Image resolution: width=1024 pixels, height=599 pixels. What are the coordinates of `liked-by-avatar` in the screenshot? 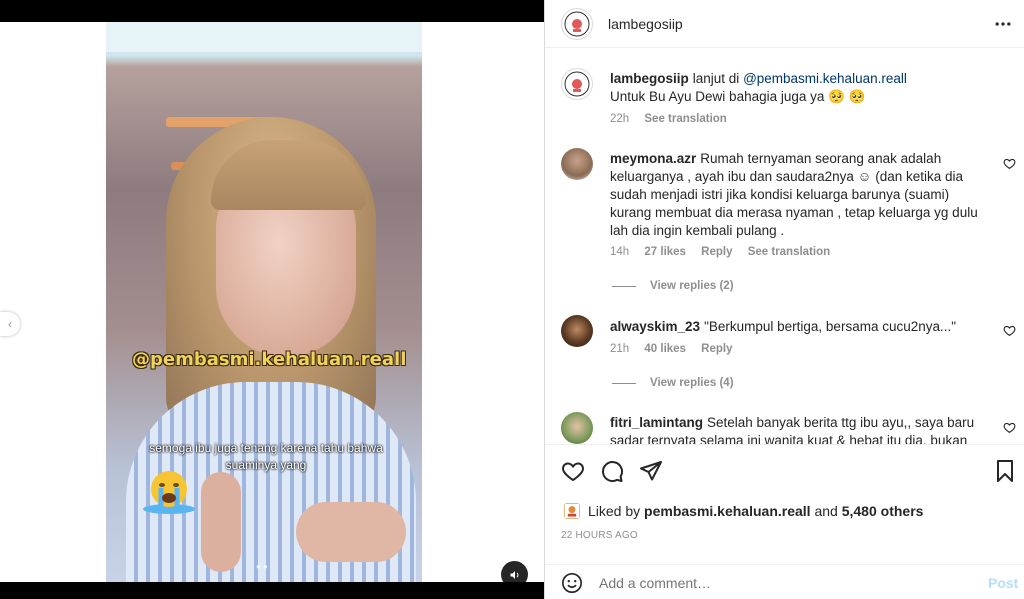 It's located at (572, 511).